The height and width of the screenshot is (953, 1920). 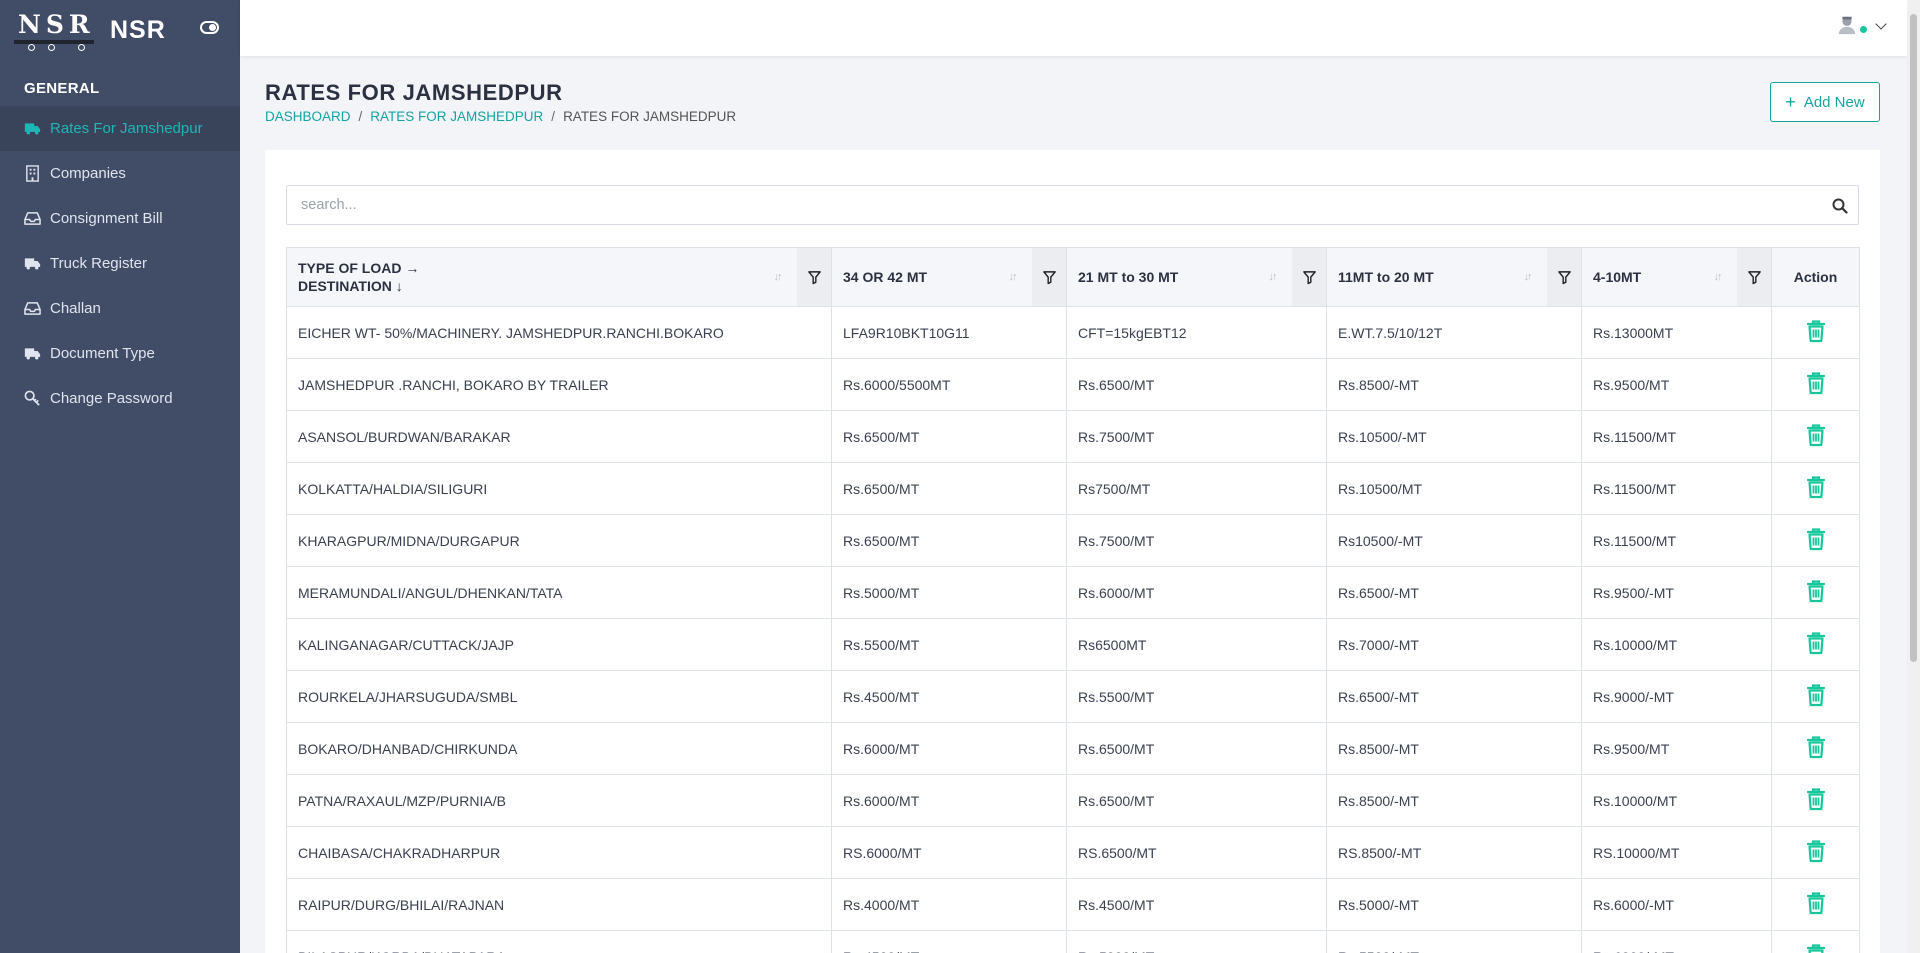 I want to click on table-cell: Rs.6000/MT, so click(x=949, y=748).